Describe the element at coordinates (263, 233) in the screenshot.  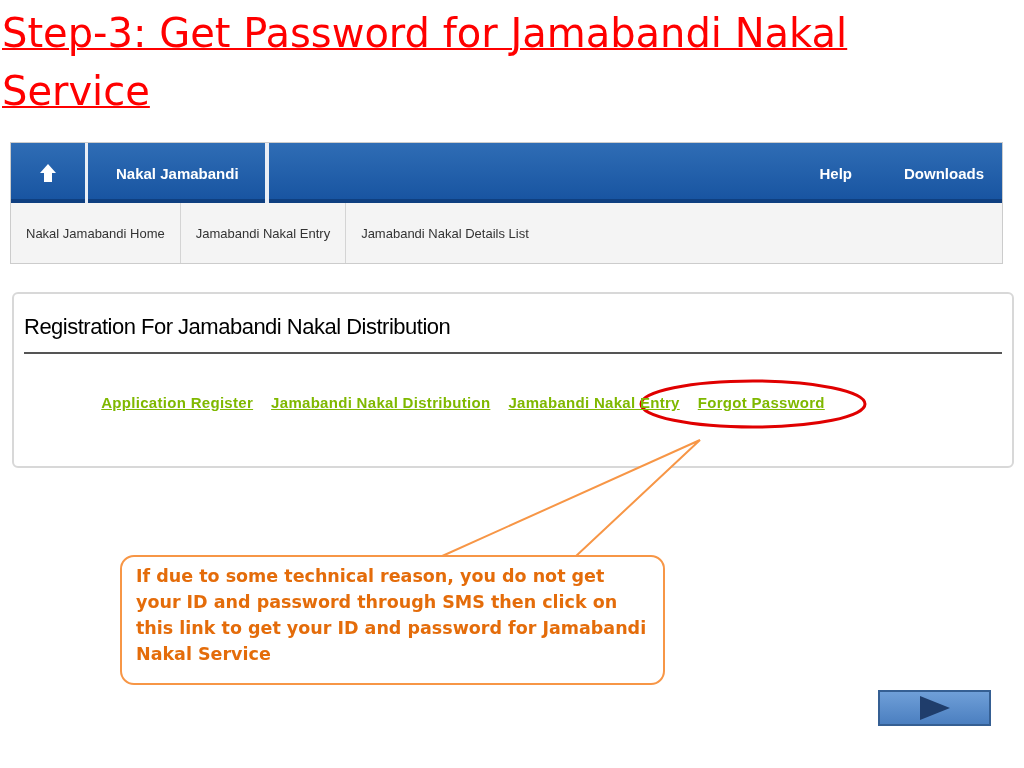
I see `sub-nav-item: Jamabandi Nakal Entry` at that location.